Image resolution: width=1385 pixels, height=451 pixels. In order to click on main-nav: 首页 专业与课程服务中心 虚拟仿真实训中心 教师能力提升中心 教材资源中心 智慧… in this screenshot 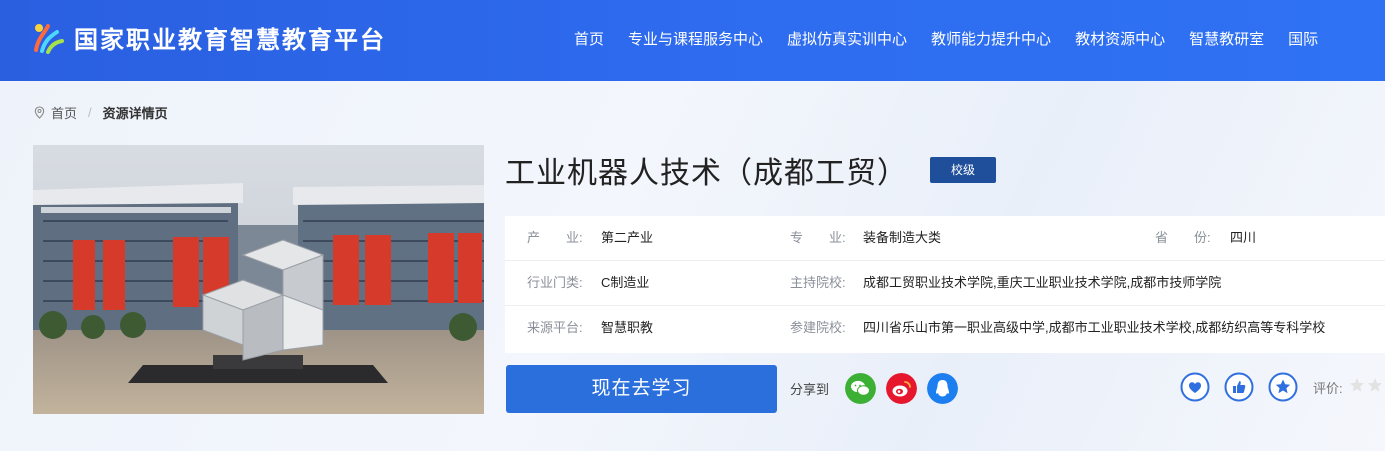, I will do `click(945, 40)`.